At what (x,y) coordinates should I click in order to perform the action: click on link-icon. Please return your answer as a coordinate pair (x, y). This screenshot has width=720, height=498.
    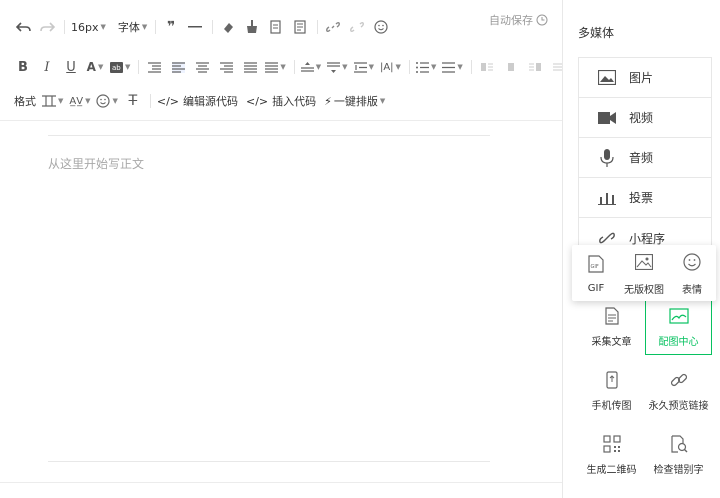
    Looking at the image, I should click on (333, 27).